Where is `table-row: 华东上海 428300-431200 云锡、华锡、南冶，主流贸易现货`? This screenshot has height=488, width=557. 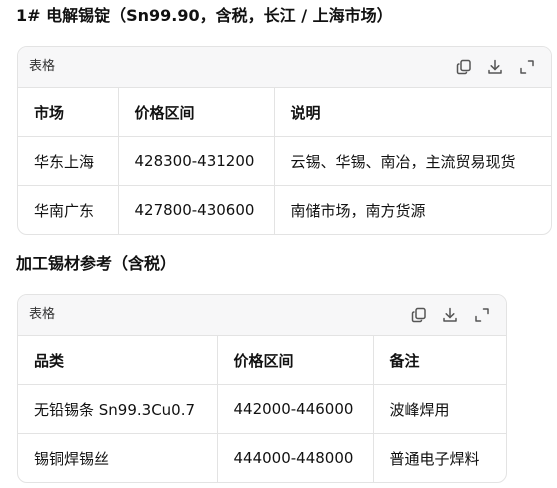
table-row: 华东上海 428300-431200 云锡、华锡、南冶，主流贸易现货 is located at coordinates (284, 161).